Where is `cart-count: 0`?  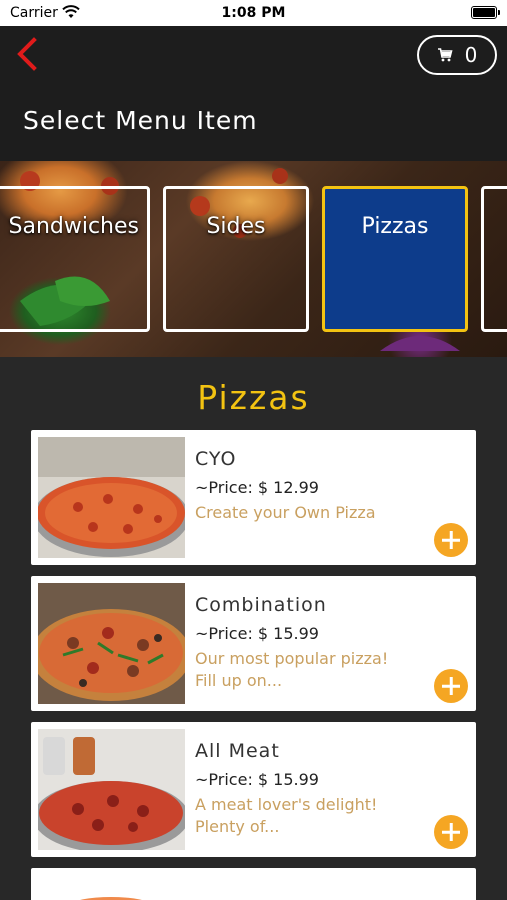
cart-count: 0 is located at coordinates (471, 55).